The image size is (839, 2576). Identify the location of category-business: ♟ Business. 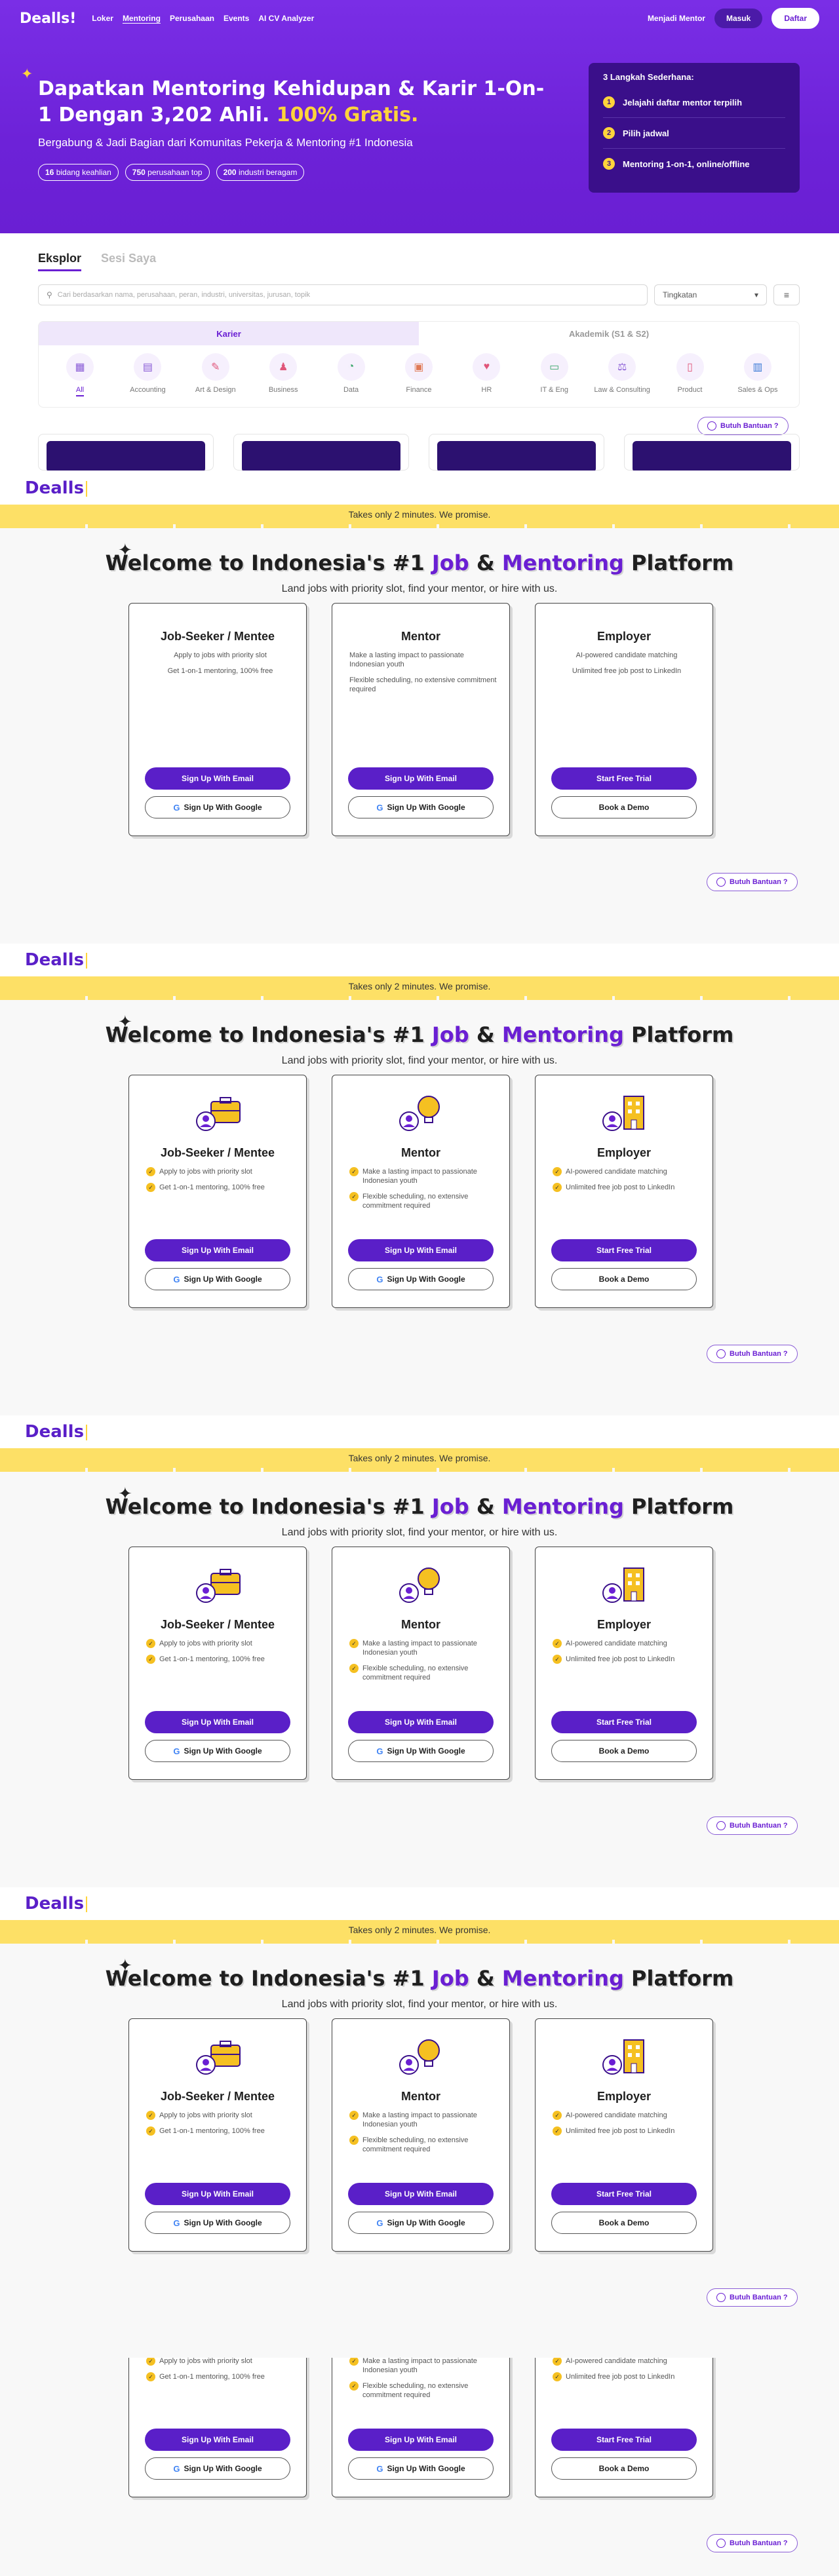
(283, 374).